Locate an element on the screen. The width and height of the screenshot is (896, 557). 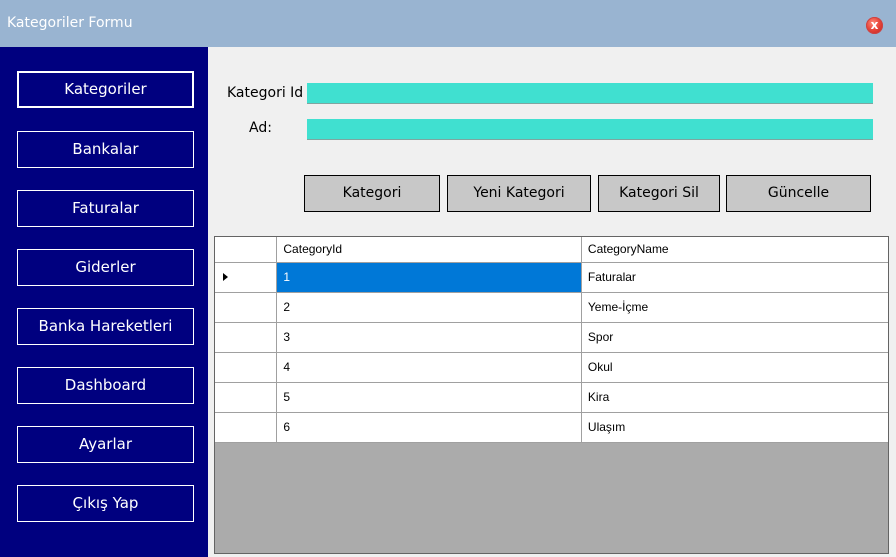
cell-category-id: 1 is located at coordinates (429, 277).